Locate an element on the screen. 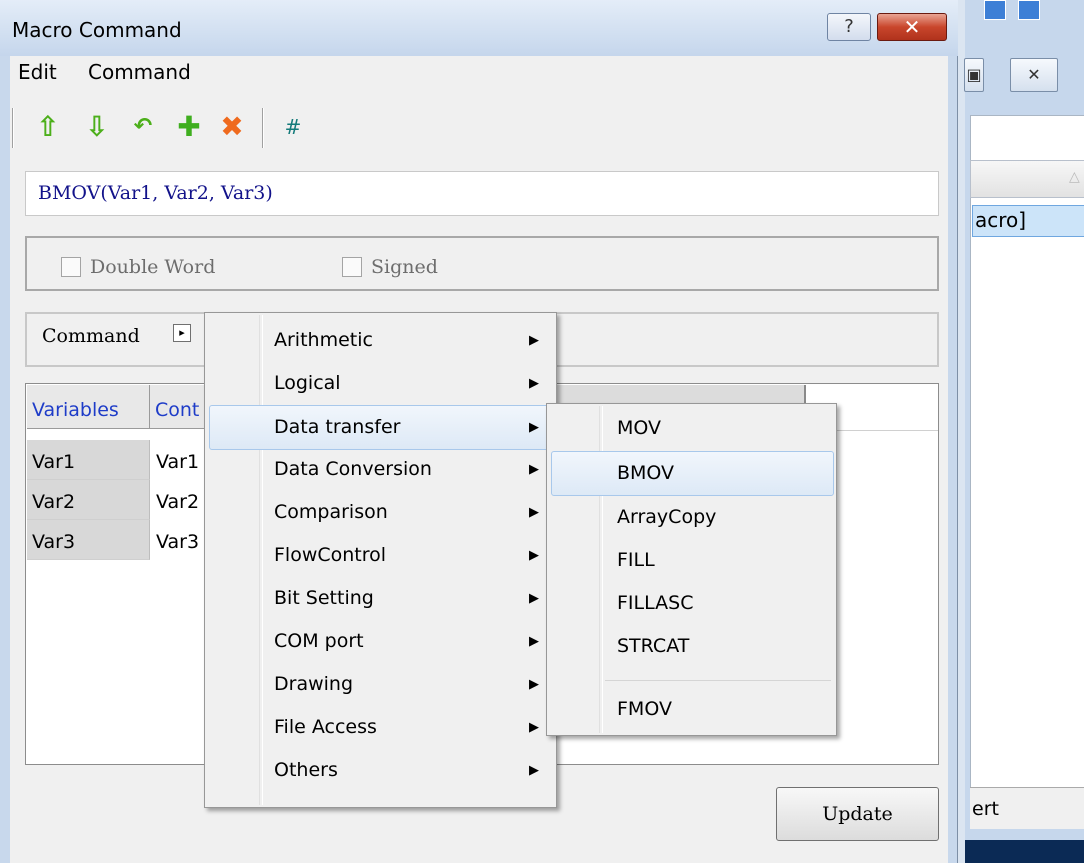 The image size is (1084, 863). signed-label: Signed is located at coordinates (404, 267).